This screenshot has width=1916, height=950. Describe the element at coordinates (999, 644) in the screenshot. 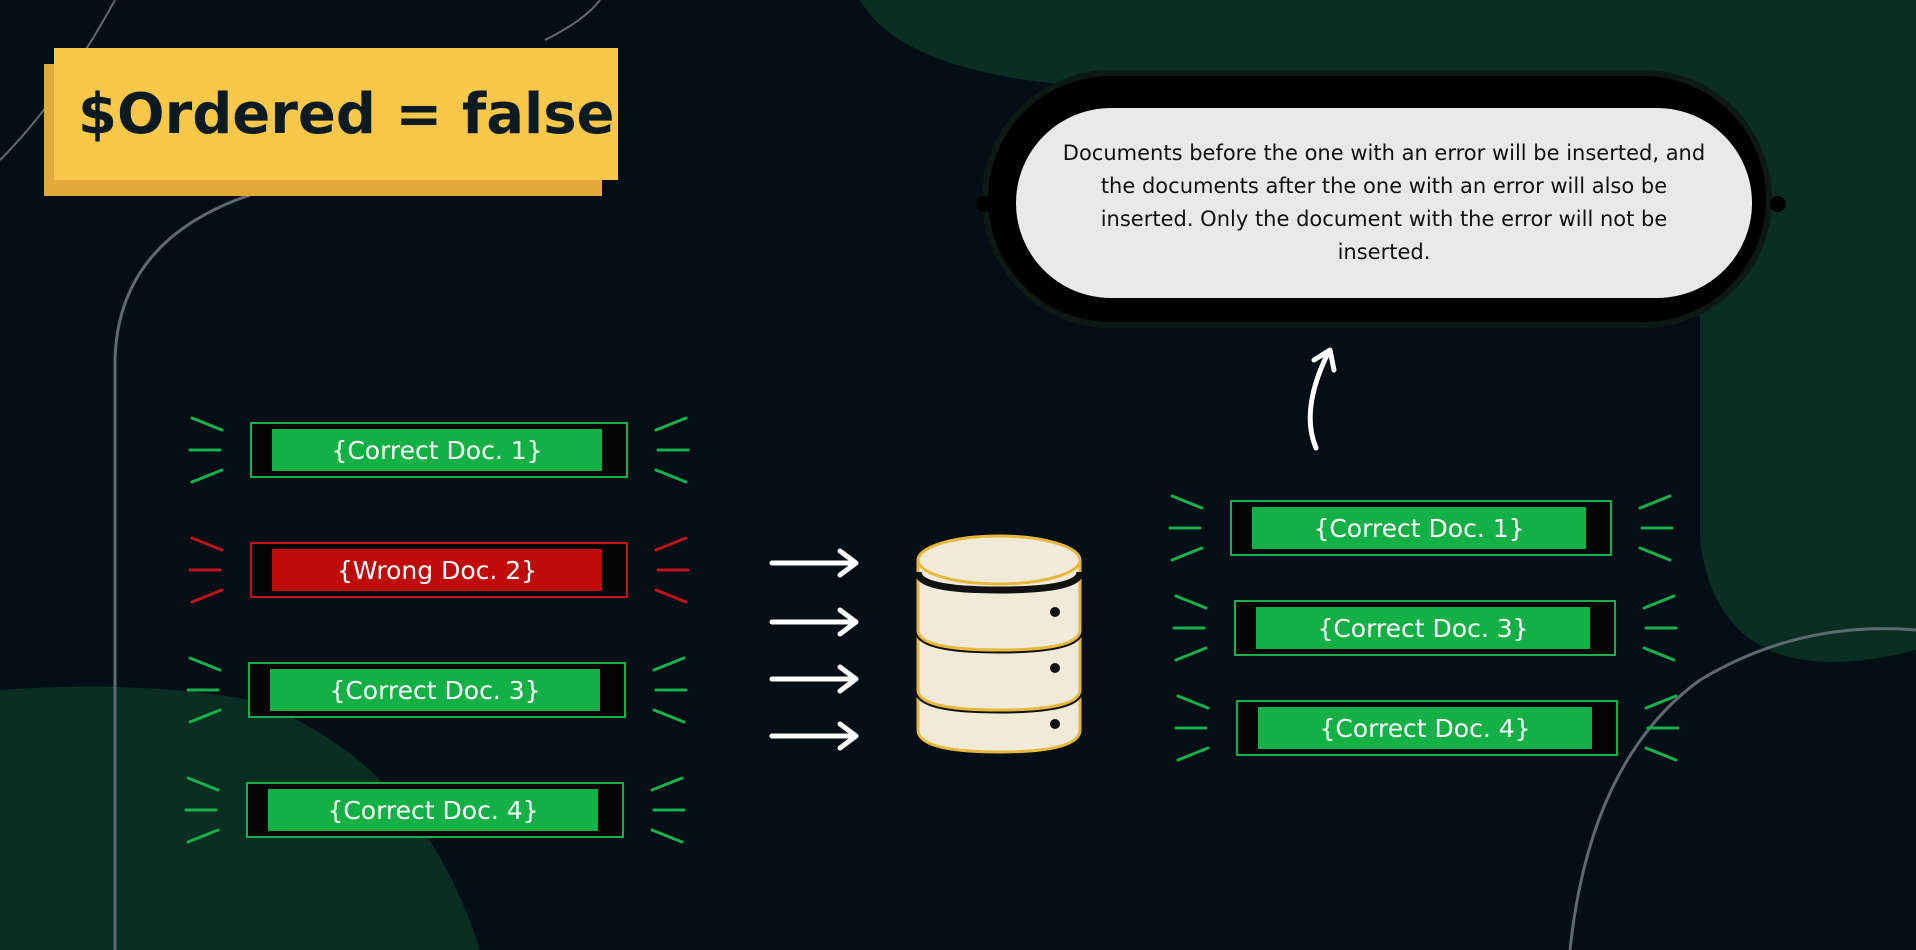

I see `database-icon` at that location.